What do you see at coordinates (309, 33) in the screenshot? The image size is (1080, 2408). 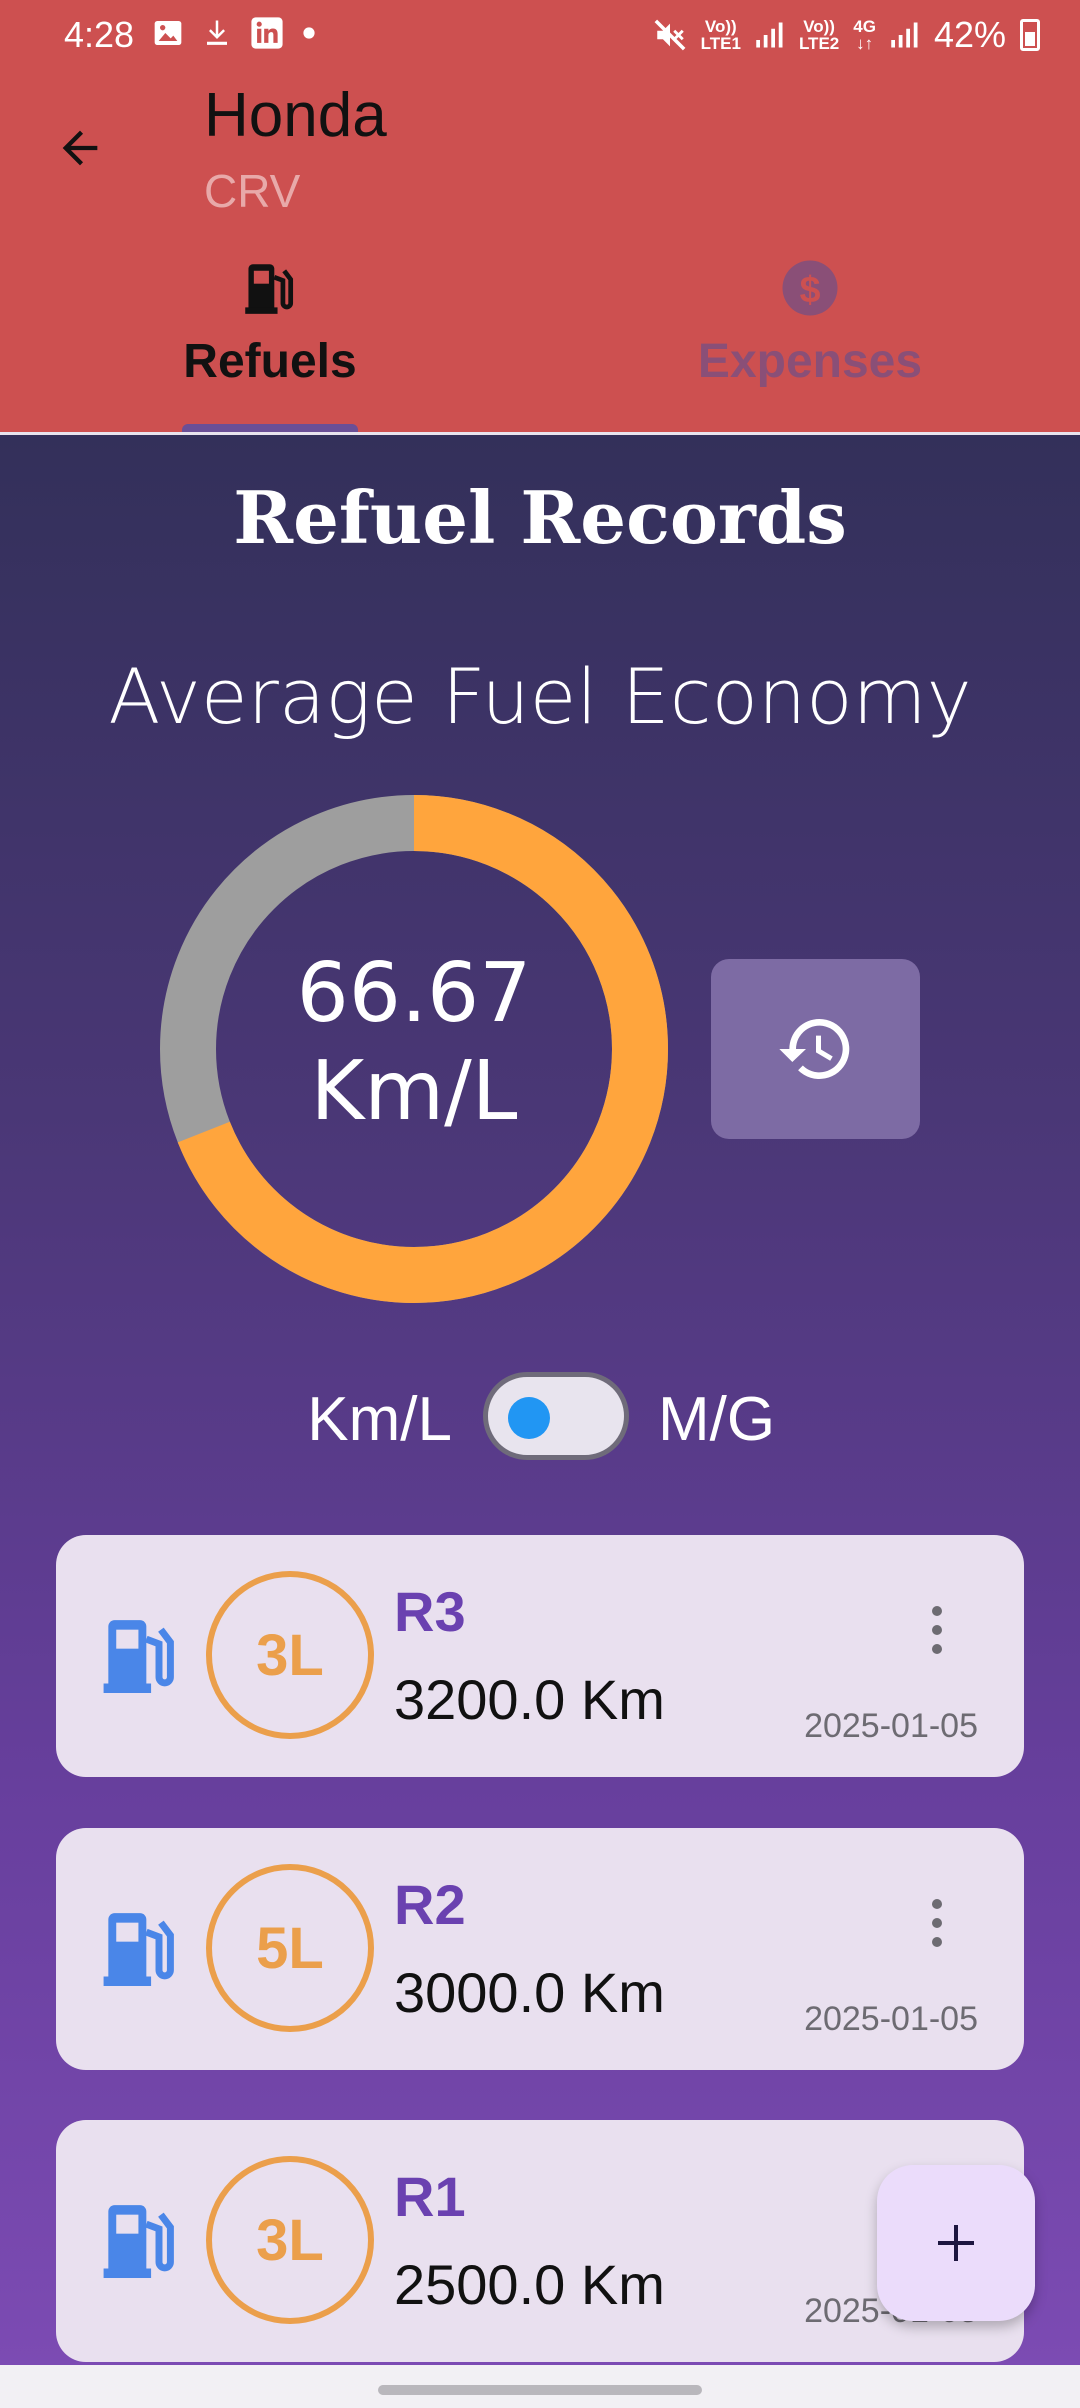 I see `dot-icon` at bounding box center [309, 33].